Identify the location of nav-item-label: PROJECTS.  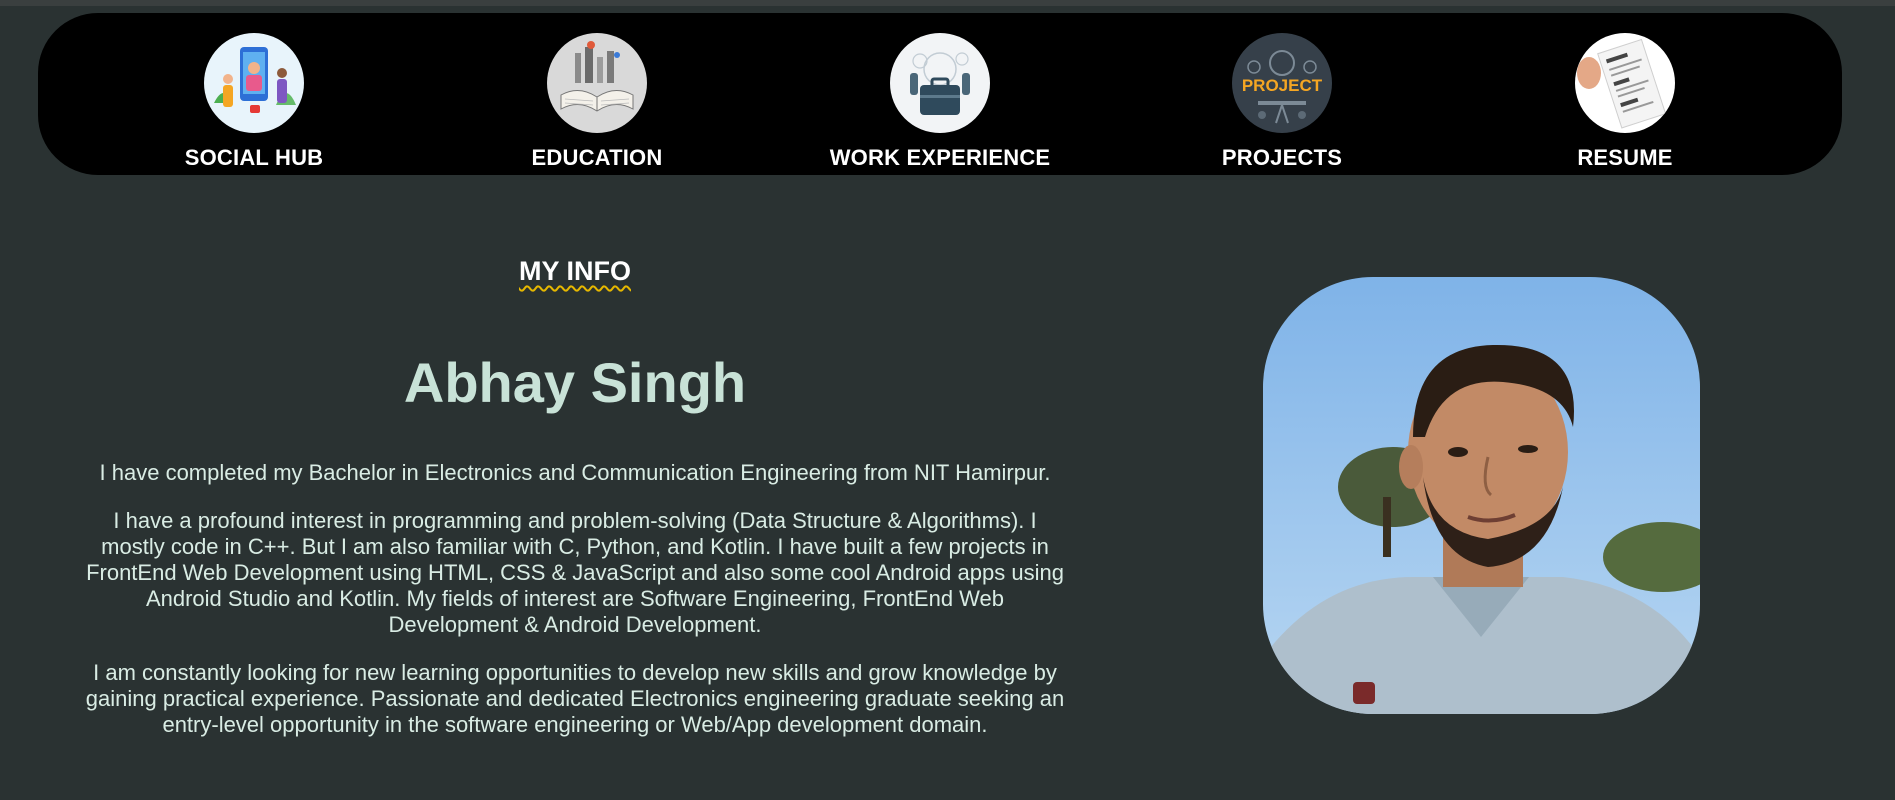
(1282, 157).